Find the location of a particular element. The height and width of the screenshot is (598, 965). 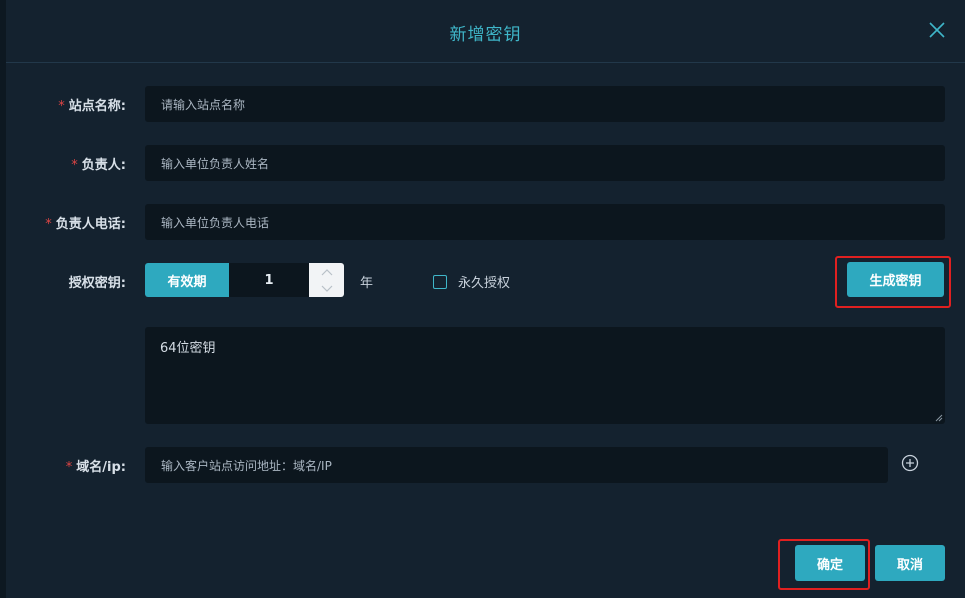

plus-circle-icon is located at coordinates (910, 463).